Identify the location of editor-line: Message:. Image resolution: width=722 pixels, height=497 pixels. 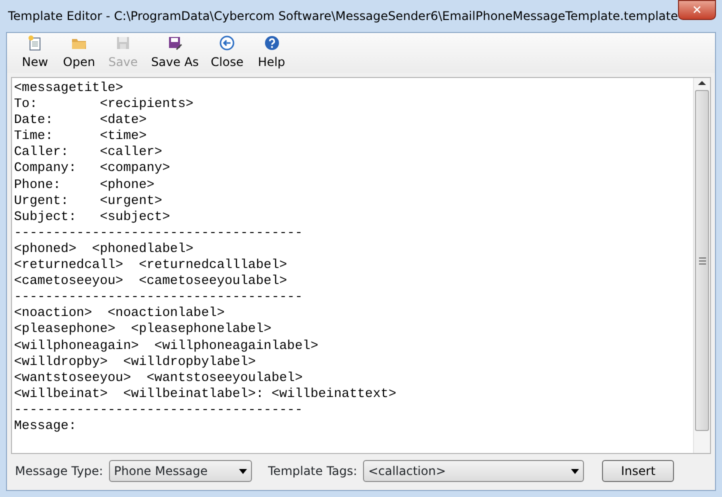
(46, 426).